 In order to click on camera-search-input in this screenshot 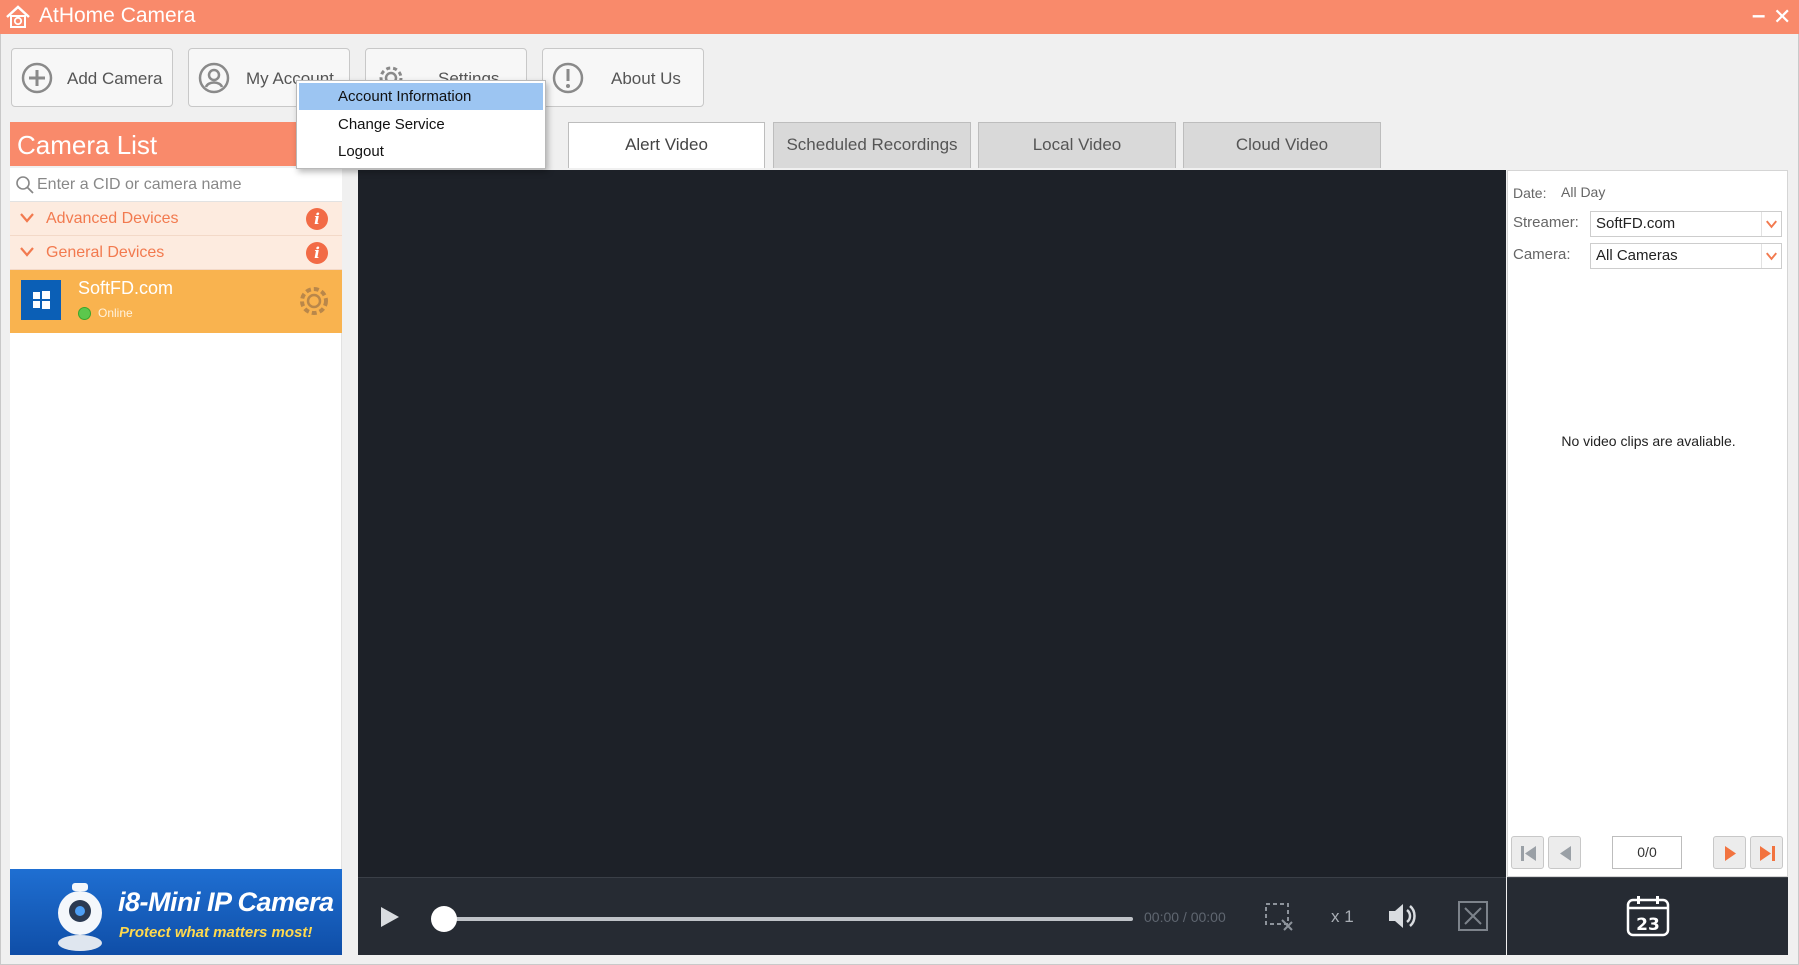, I will do `click(184, 185)`.